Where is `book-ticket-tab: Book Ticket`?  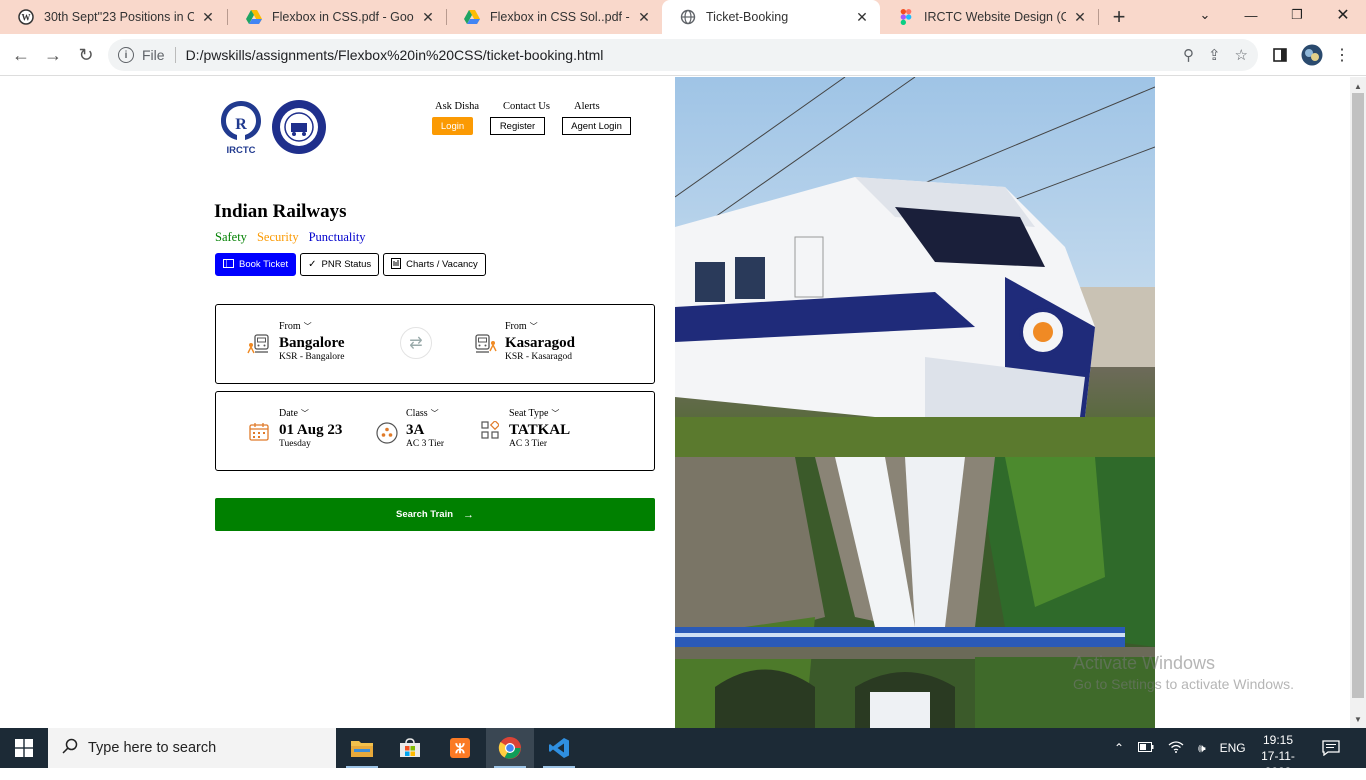
book-ticket-tab: Book Ticket is located at coordinates (256, 264).